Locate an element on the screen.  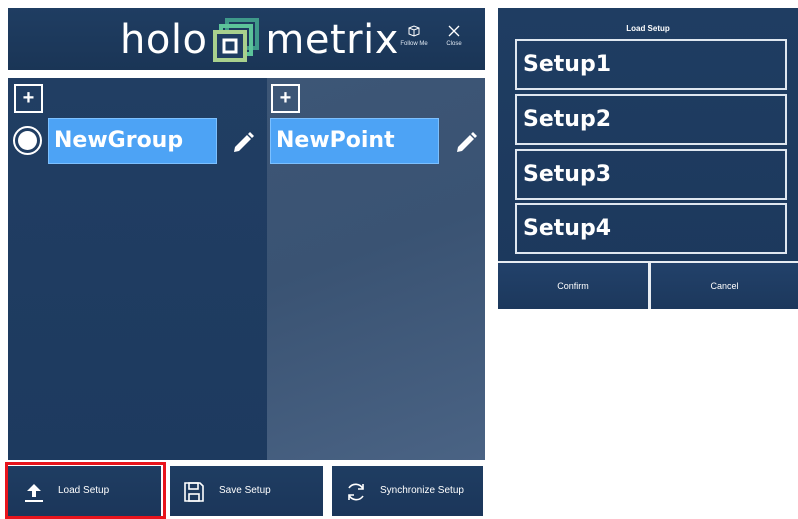
group-select-radio is located at coordinates (27, 140).